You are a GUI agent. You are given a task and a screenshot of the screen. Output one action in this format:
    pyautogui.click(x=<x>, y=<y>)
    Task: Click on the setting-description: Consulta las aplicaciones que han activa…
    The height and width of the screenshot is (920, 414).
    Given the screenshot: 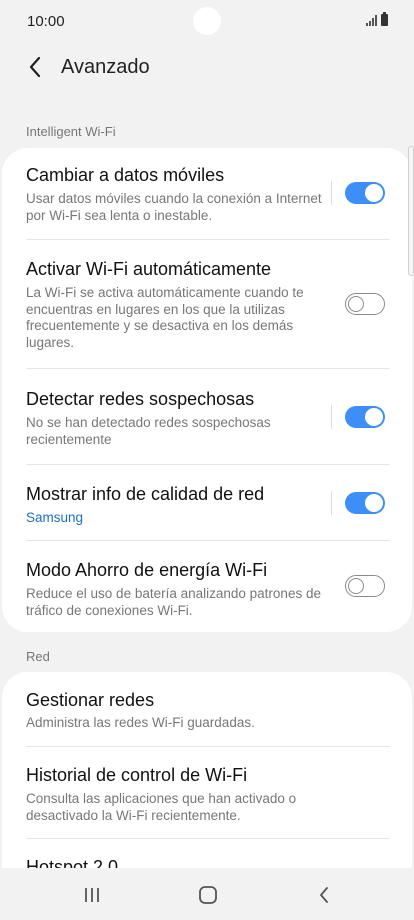 What is the action you would take?
    pyautogui.click(x=161, y=807)
    